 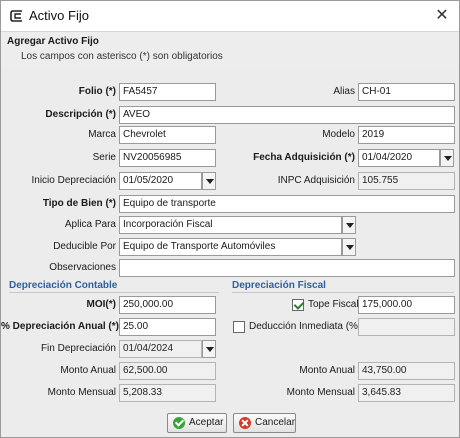 What do you see at coordinates (104, 157) in the screenshot?
I see `serie-label: Serie` at bounding box center [104, 157].